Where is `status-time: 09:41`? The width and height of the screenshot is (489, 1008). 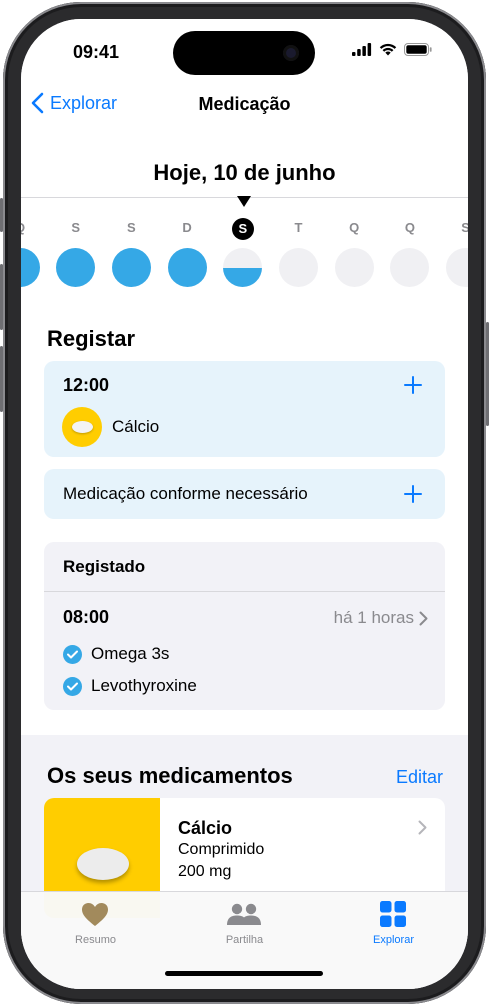 status-time: 09:41 is located at coordinates (96, 52).